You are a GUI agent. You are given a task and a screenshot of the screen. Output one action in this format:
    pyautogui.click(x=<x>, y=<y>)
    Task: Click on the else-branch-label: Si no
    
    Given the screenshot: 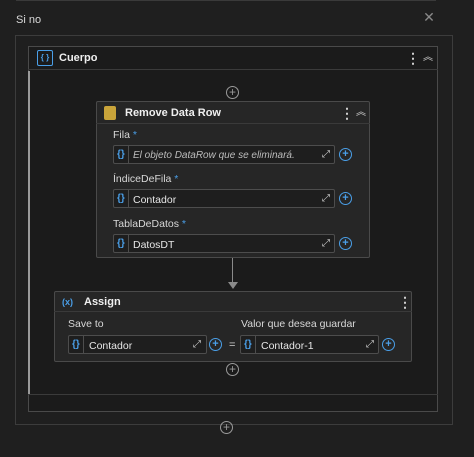 What is the action you would take?
    pyautogui.click(x=29, y=20)
    